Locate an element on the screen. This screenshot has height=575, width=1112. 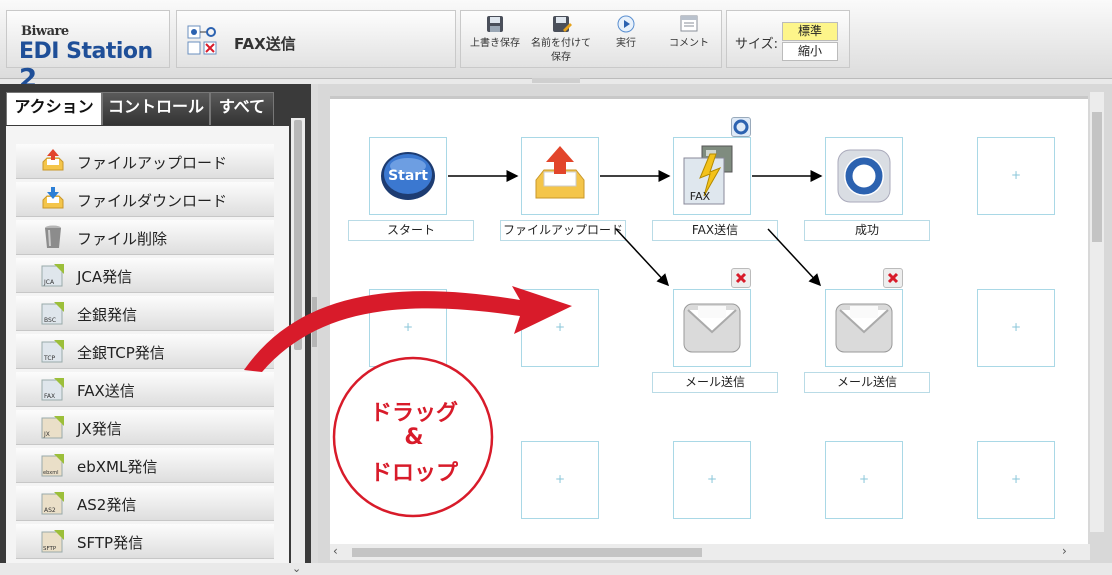
jx-icon-text: JX is located at coordinates (46, 434).